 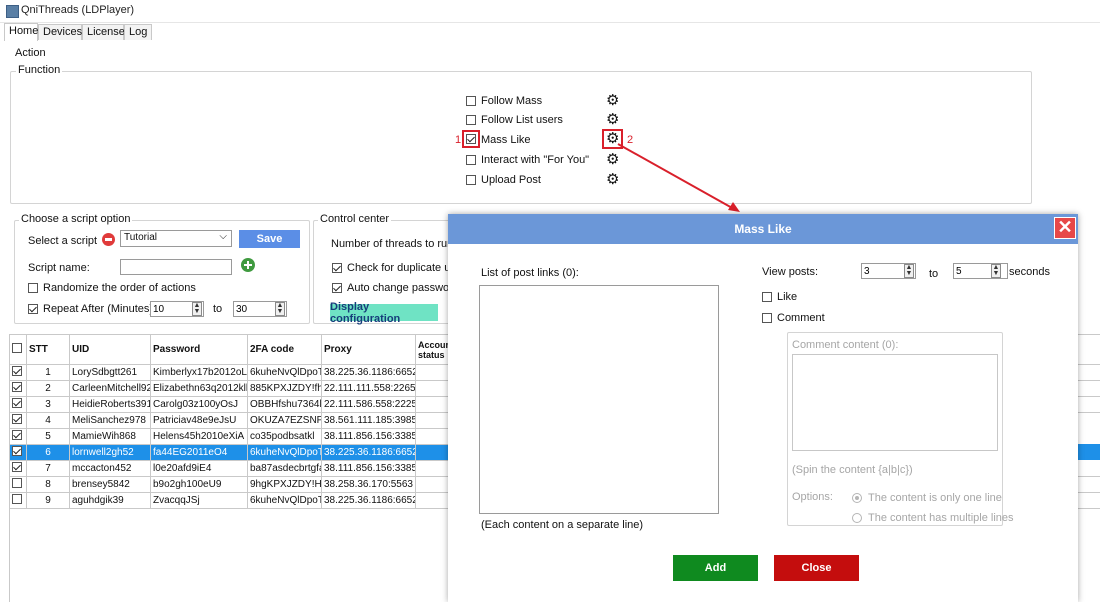 I want to click on column-header-uid: UID, so click(x=110, y=349).